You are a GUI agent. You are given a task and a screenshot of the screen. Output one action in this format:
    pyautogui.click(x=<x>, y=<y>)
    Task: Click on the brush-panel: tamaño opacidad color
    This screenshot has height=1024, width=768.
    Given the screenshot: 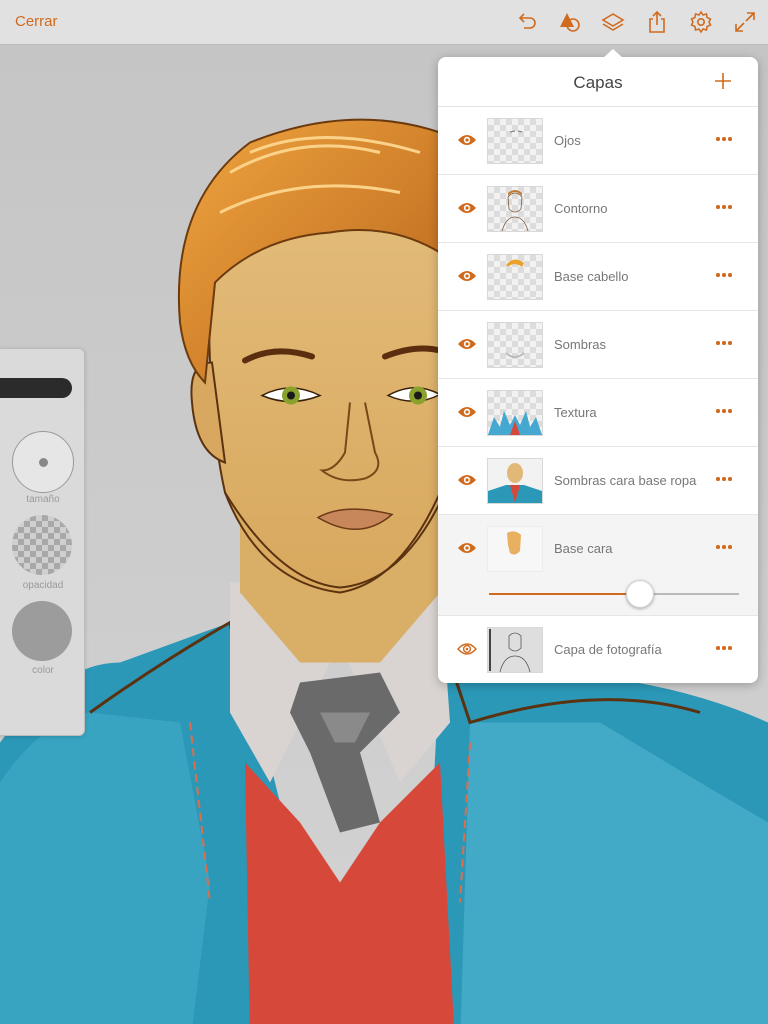 What is the action you would take?
    pyautogui.click(x=42, y=542)
    